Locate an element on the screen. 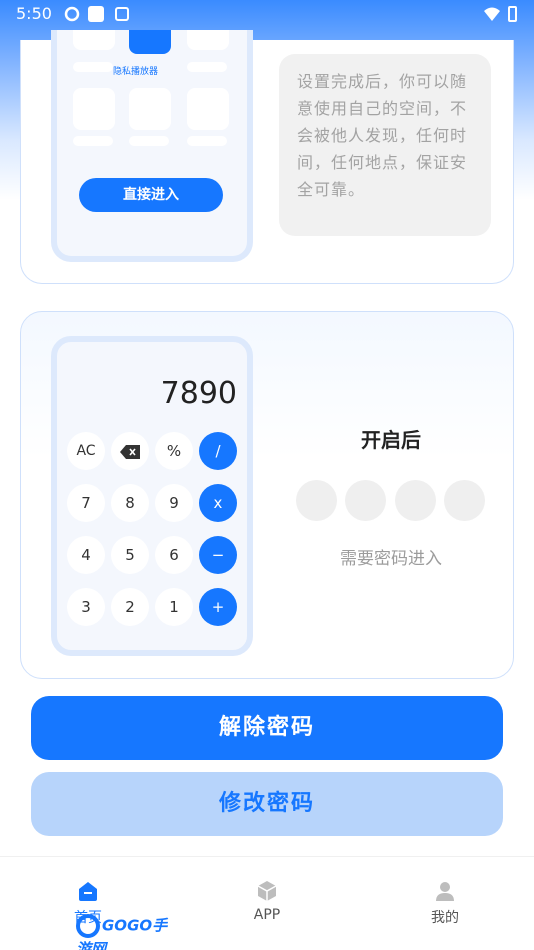 The width and height of the screenshot is (534, 950). key-minus: − is located at coordinates (218, 555).